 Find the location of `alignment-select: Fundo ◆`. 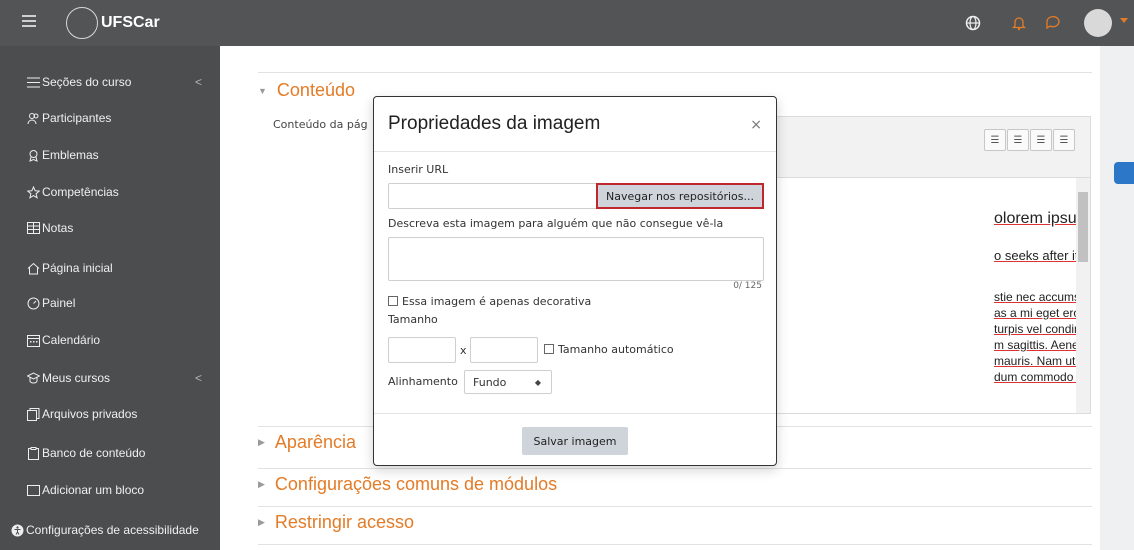

alignment-select: Fundo ◆ is located at coordinates (508, 382).